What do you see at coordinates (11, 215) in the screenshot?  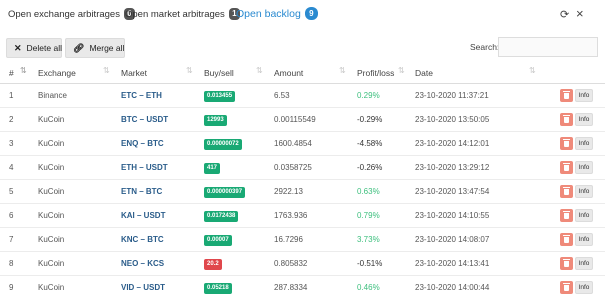 I see `row-number: 6` at bounding box center [11, 215].